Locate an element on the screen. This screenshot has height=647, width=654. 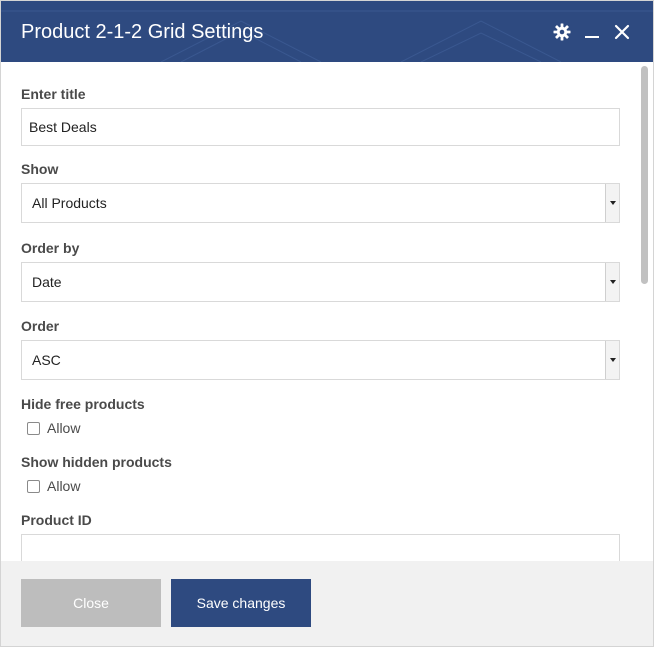
product-id-label: Product ID is located at coordinates (56, 520).